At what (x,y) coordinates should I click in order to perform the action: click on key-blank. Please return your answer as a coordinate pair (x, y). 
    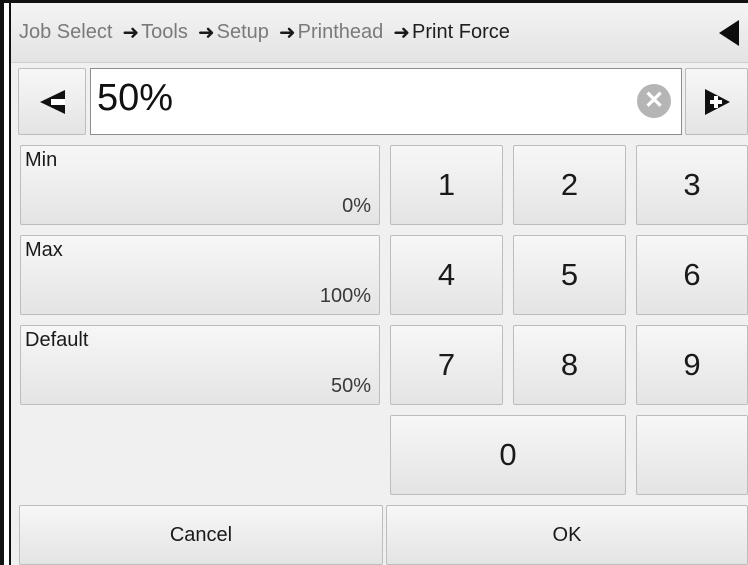
    Looking at the image, I should click on (692, 455).